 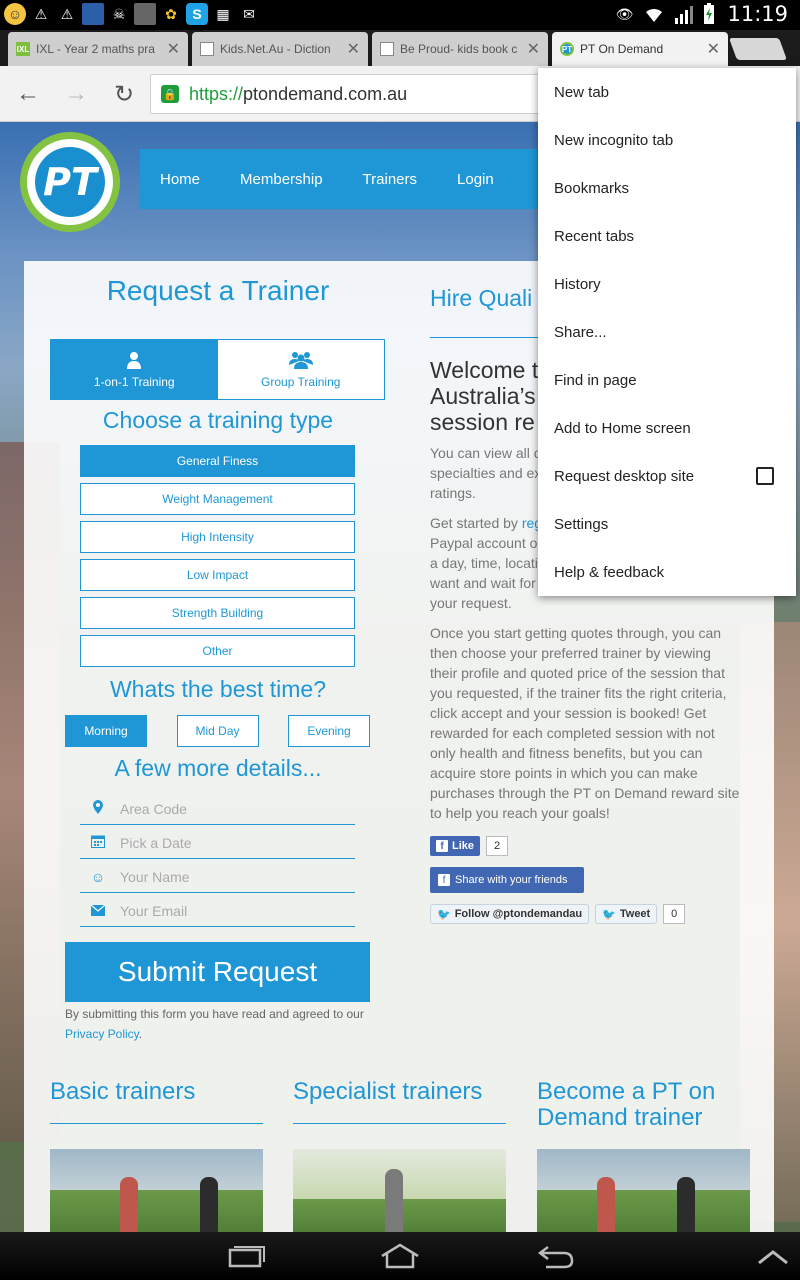 What do you see at coordinates (399, 1190) in the screenshot?
I see `group-training-photo` at bounding box center [399, 1190].